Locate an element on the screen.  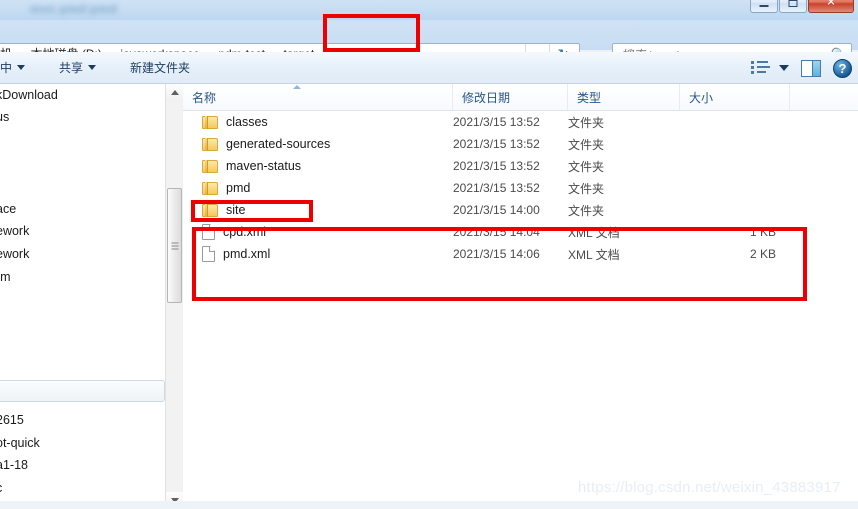
toolbar-item-label: 新建文件夹 is located at coordinates (160, 68).